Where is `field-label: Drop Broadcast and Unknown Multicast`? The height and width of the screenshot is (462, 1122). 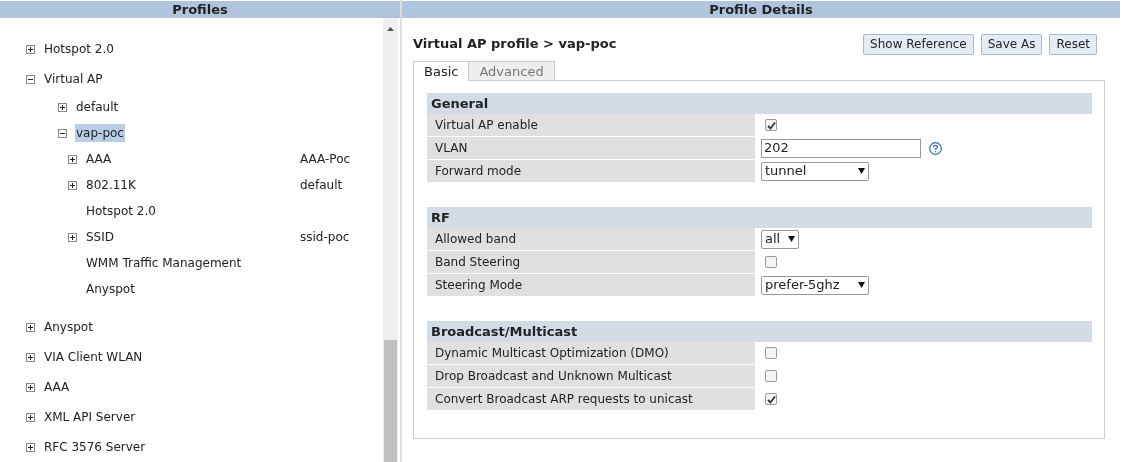 field-label: Drop Broadcast and Unknown Multicast is located at coordinates (592, 376).